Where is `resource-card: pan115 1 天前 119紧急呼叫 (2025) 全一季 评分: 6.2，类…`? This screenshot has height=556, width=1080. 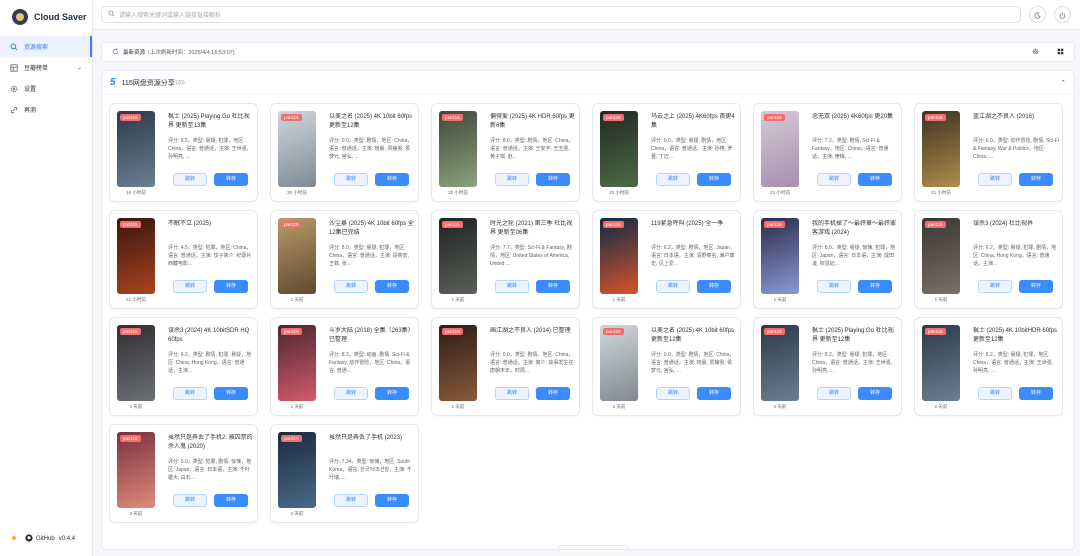 resource-card: pan115 1 天前 119紧急呼叫 (2025) 全一季 评分: 6.2，类… is located at coordinates (666, 259).